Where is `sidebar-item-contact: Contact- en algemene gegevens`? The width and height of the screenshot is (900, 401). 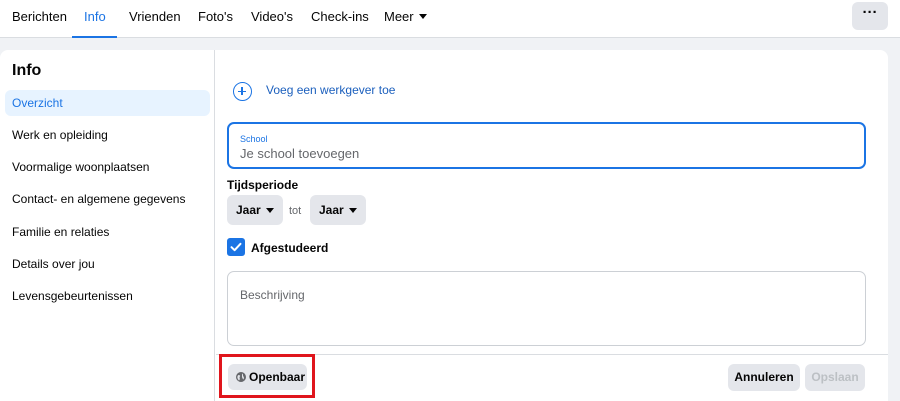 sidebar-item-contact: Contact- en algemene gegevens is located at coordinates (107, 199).